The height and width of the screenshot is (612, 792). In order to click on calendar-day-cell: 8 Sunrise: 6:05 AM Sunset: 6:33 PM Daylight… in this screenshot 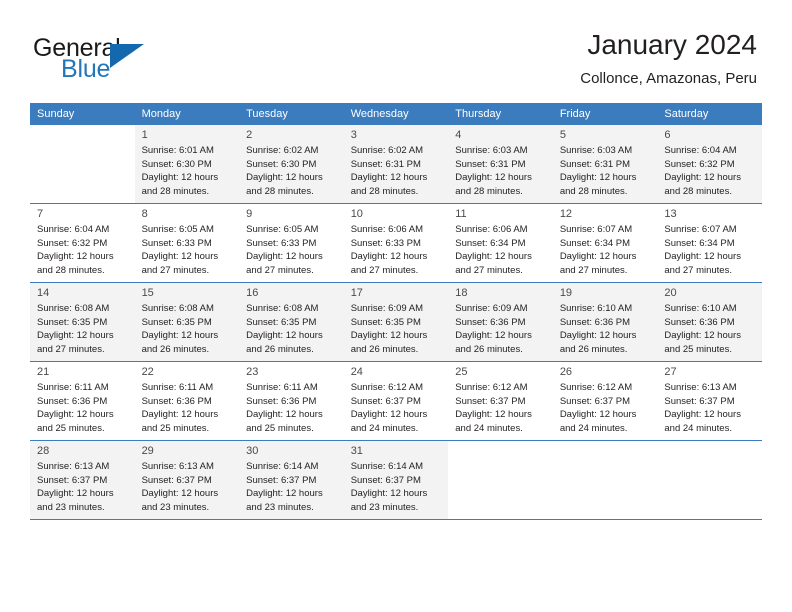, I will do `click(187, 243)`.